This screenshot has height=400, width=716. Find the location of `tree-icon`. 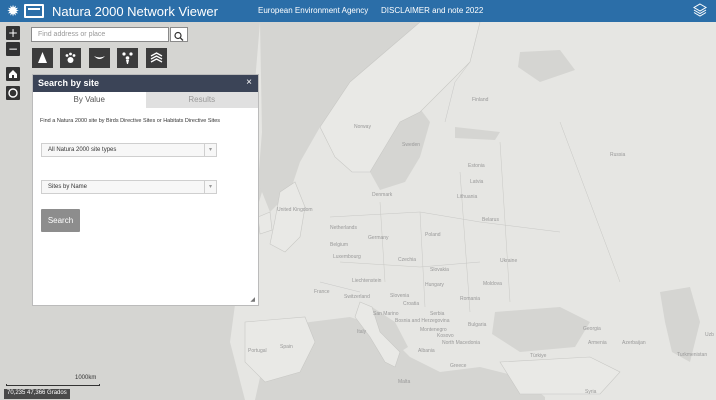

tree-icon is located at coordinates (42, 57).